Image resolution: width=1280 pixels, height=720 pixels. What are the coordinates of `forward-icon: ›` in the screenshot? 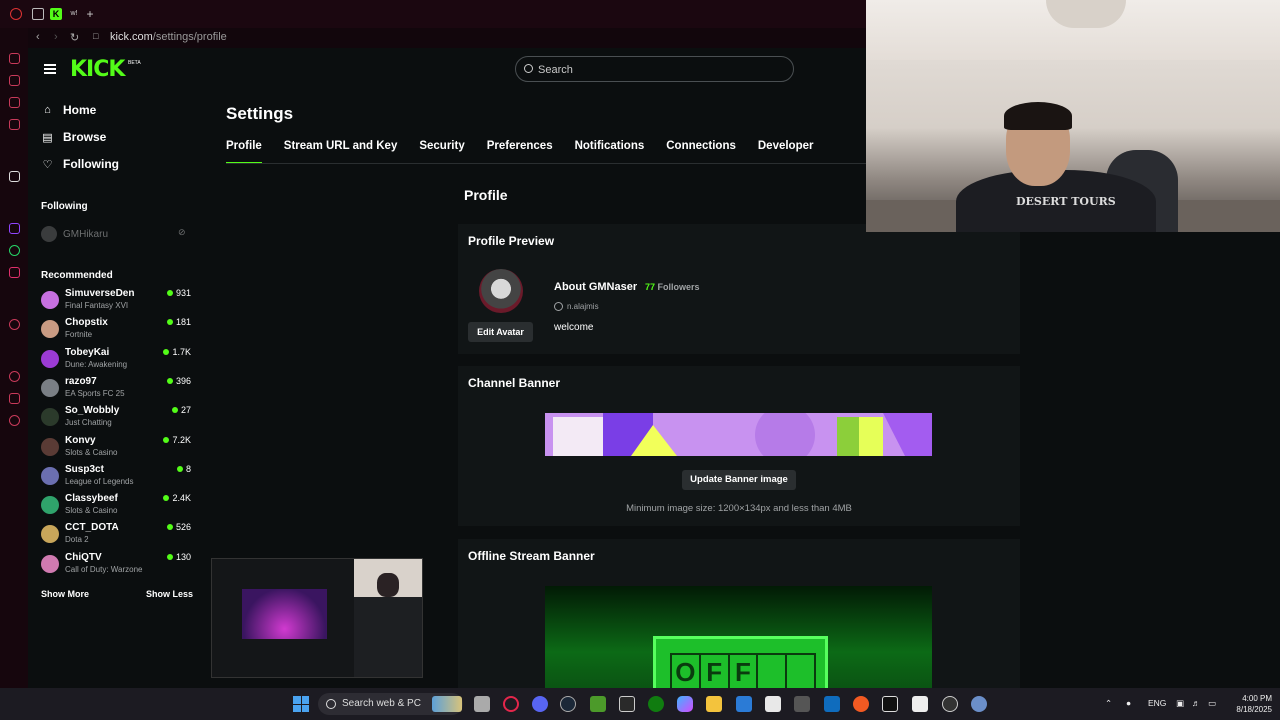 It's located at (56, 37).